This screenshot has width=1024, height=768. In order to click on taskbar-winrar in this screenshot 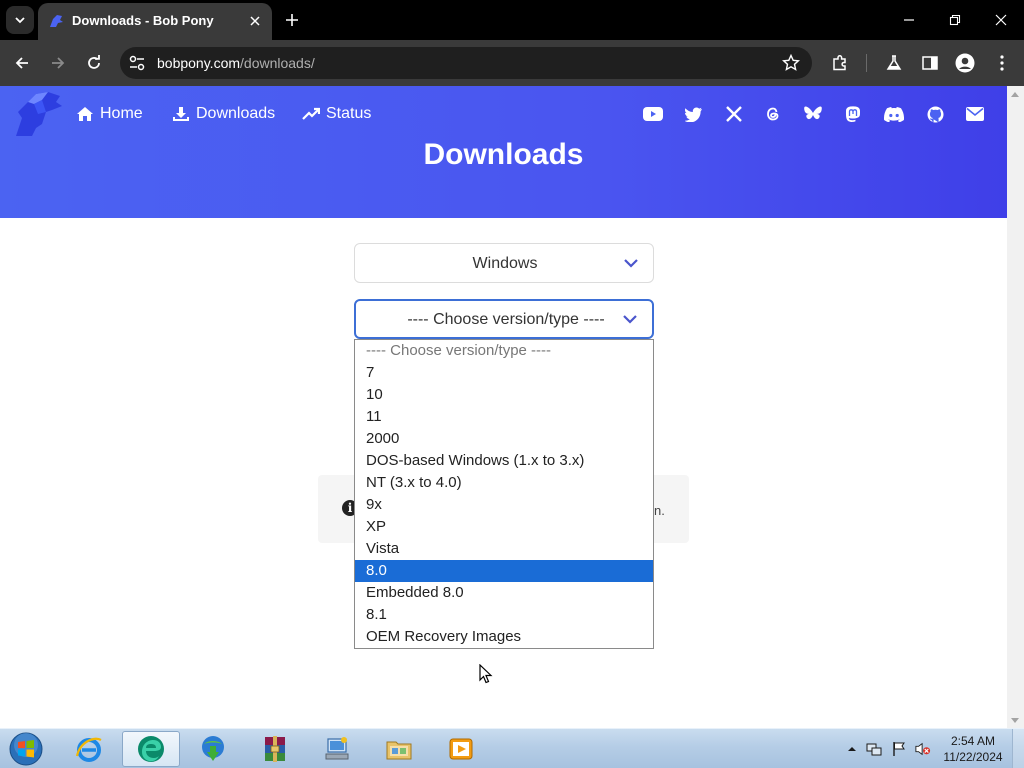, I will do `click(275, 749)`.